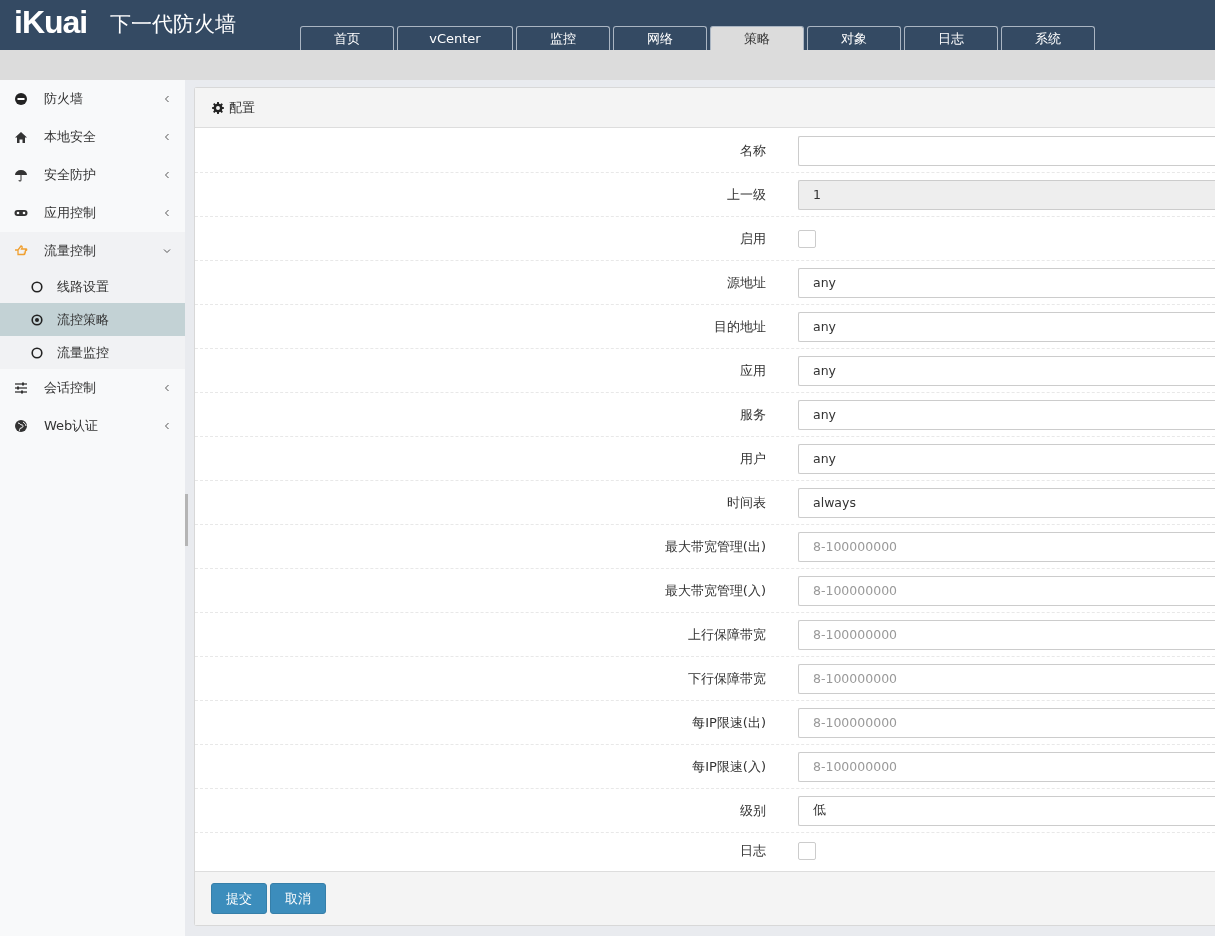  What do you see at coordinates (242, 107) in the screenshot?
I see `panel-title: 配置` at bounding box center [242, 107].